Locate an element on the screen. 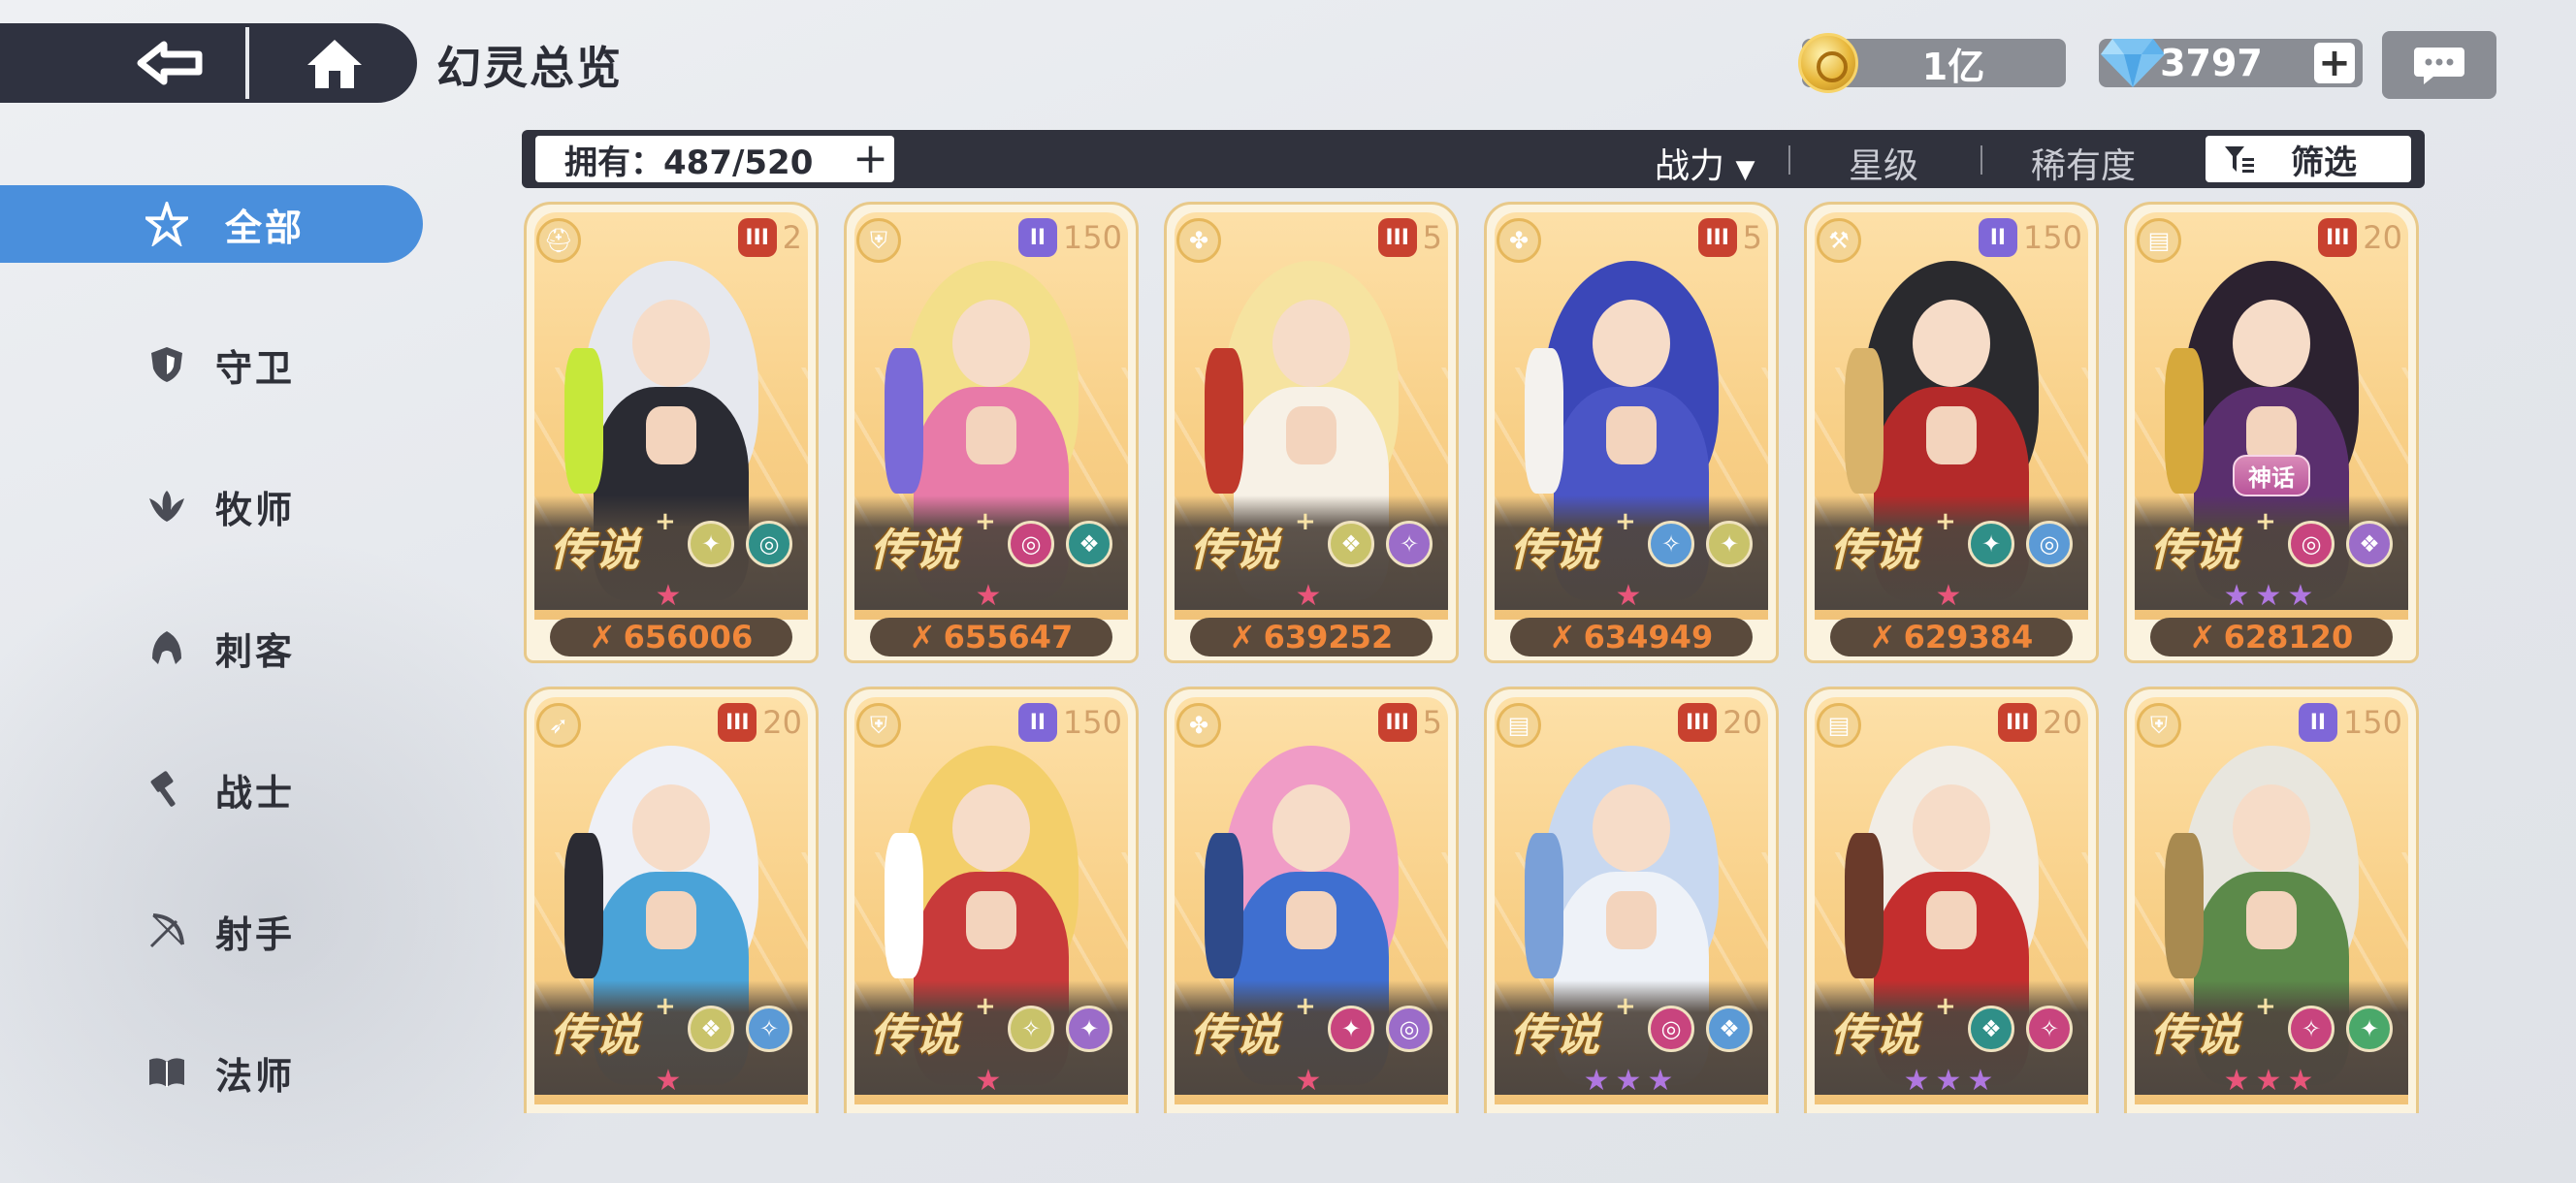  hero-card: ➶ III 20 传说 + ❖ ✧ ★ is located at coordinates (671, 900).